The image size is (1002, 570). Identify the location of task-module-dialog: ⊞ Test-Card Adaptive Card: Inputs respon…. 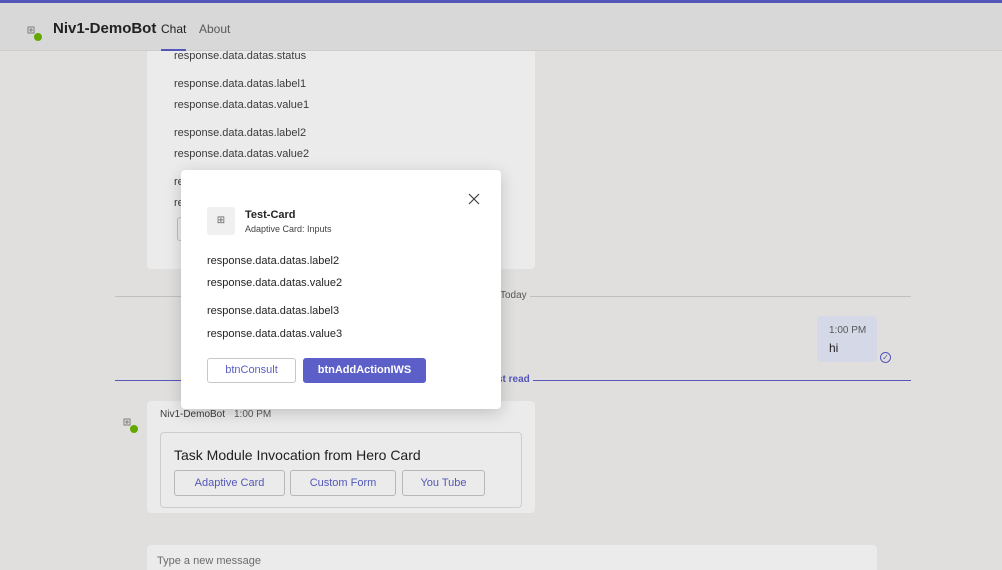
(341, 289).